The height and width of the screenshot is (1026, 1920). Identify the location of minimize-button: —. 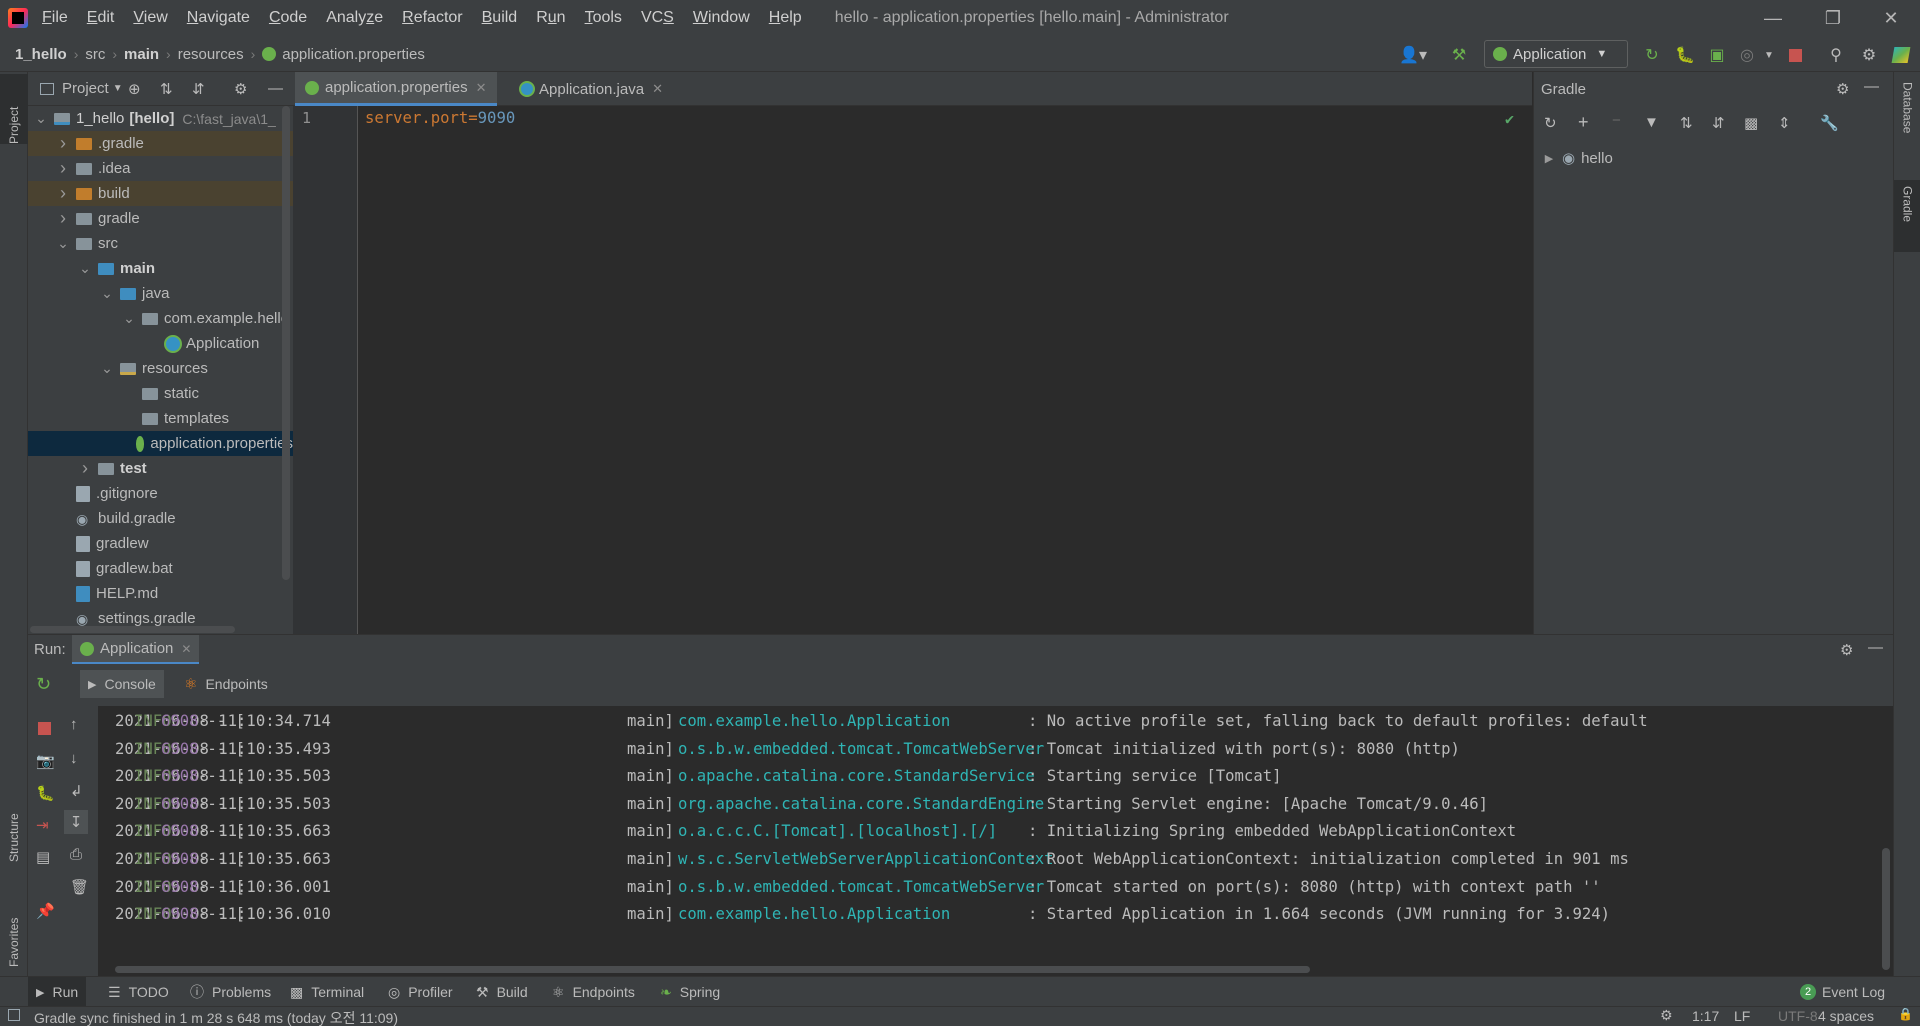
(1773, 18).